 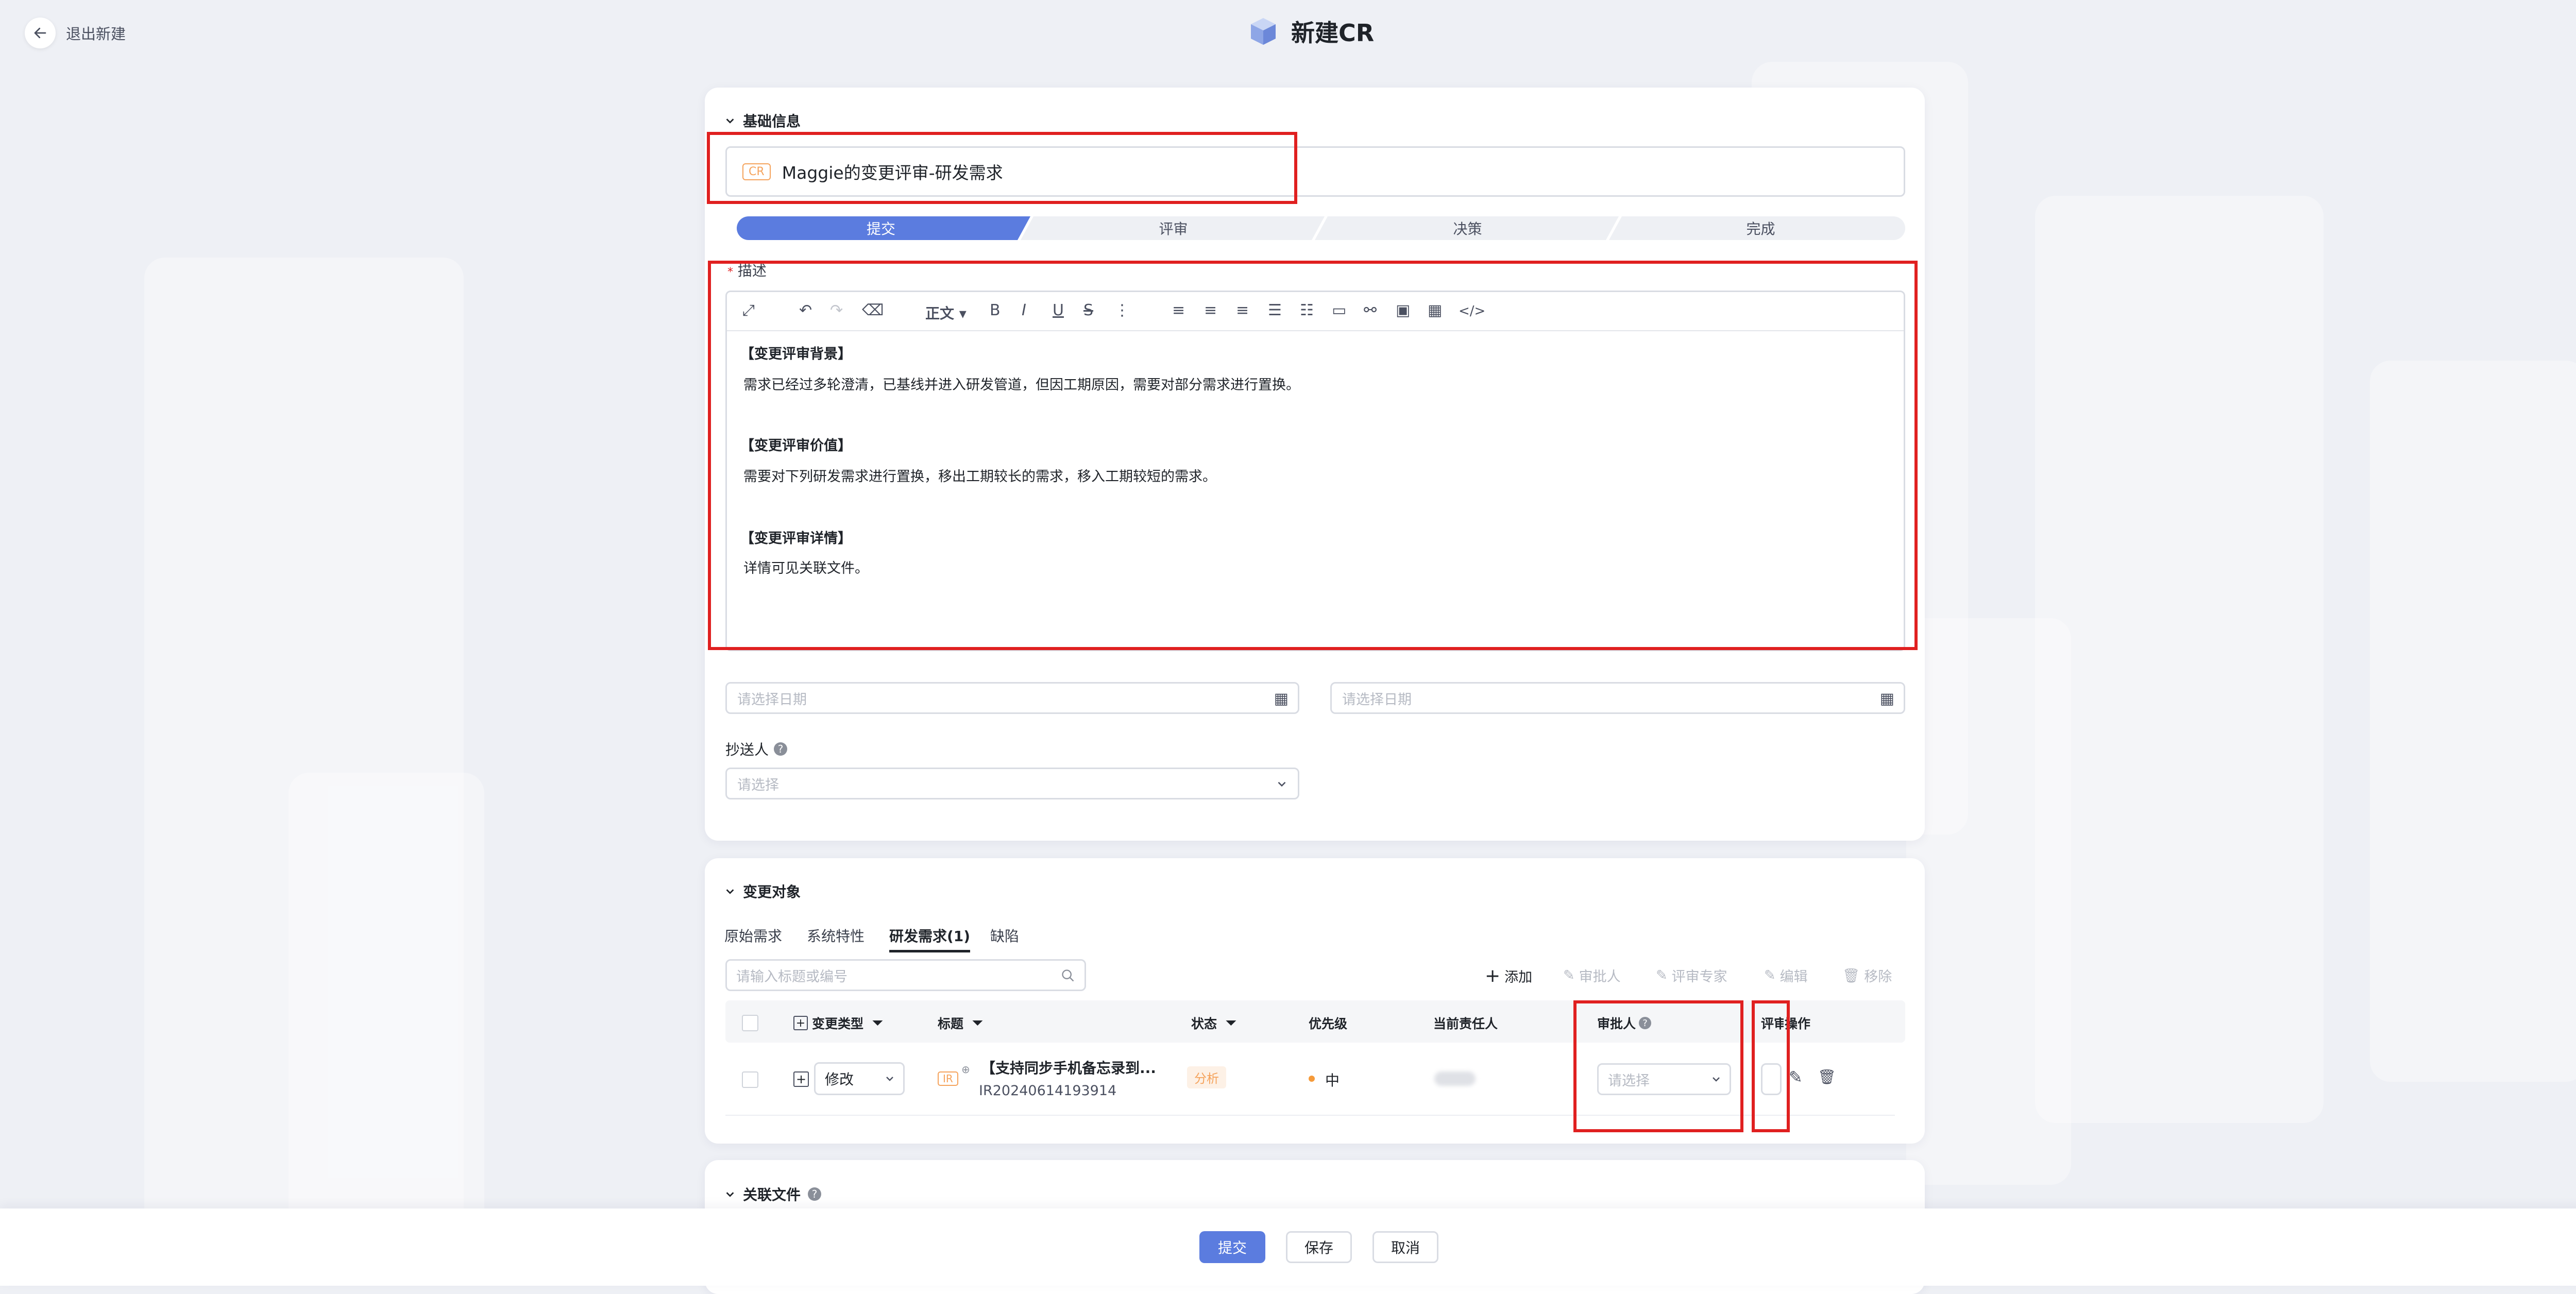 What do you see at coordinates (1068, 975) in the screenshot?
I see `search-icon` at bounding box center [1068, 975].